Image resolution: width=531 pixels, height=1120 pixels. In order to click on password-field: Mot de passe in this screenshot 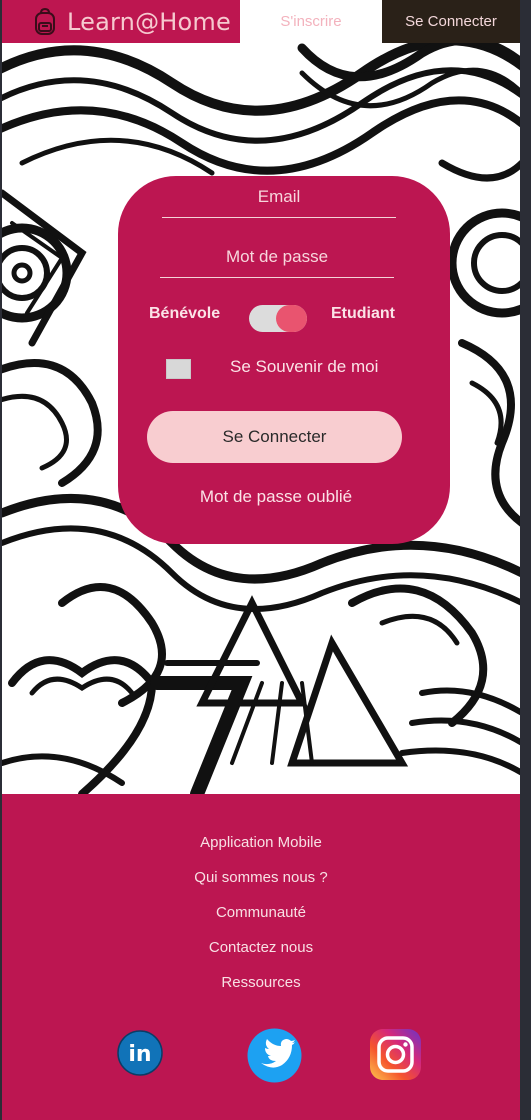, I will do `click(277, 257)`.